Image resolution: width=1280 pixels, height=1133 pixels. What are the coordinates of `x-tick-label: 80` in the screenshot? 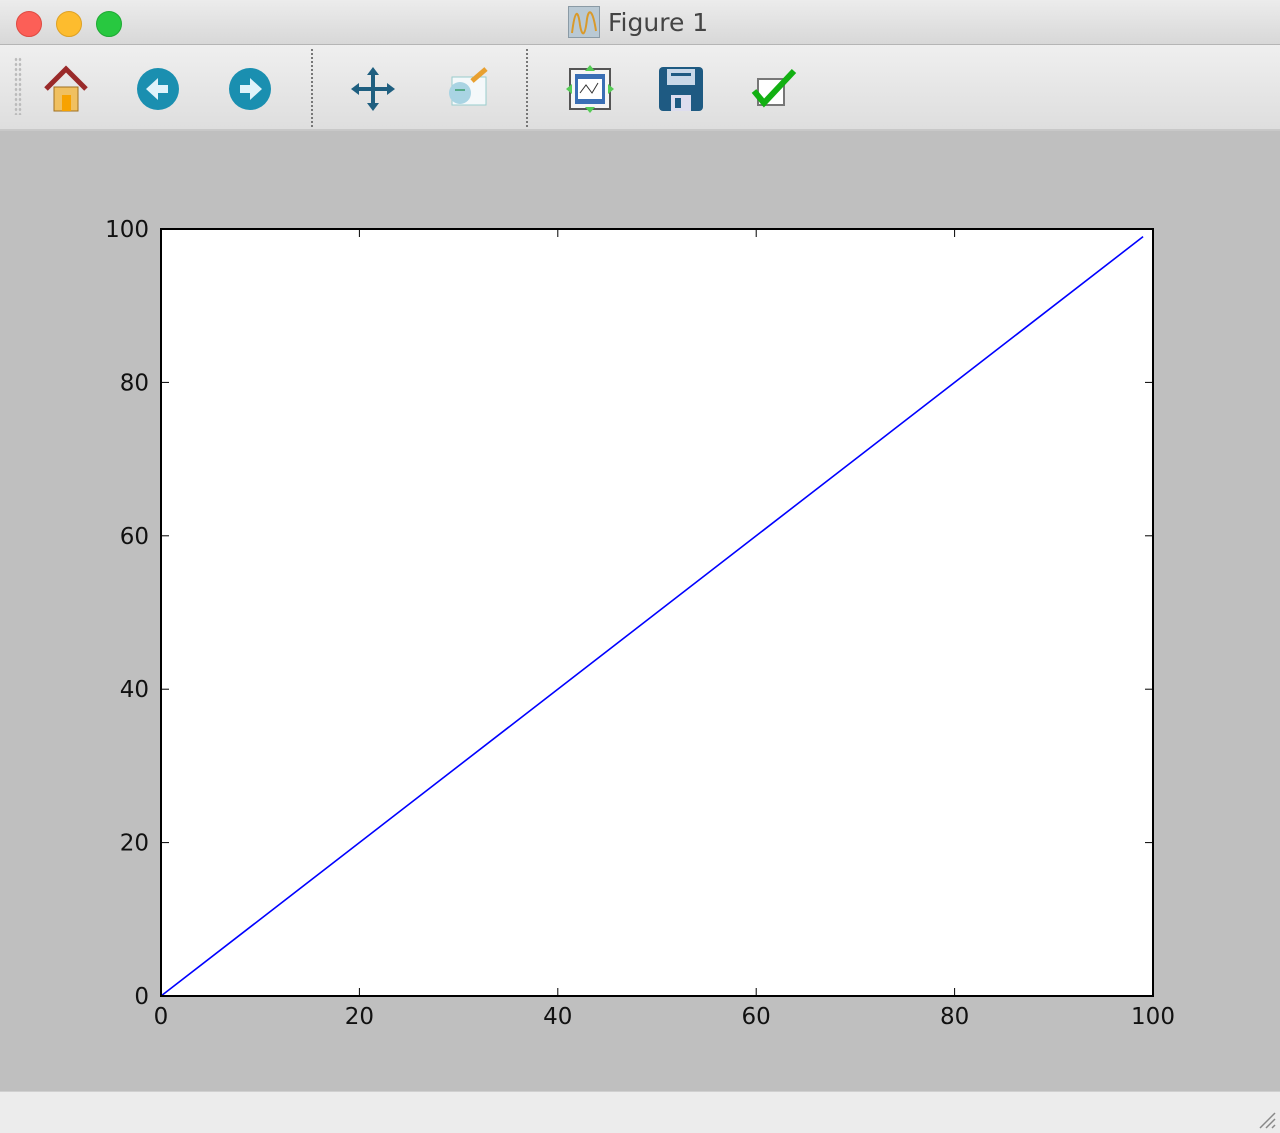 It's located at (954, 1017).